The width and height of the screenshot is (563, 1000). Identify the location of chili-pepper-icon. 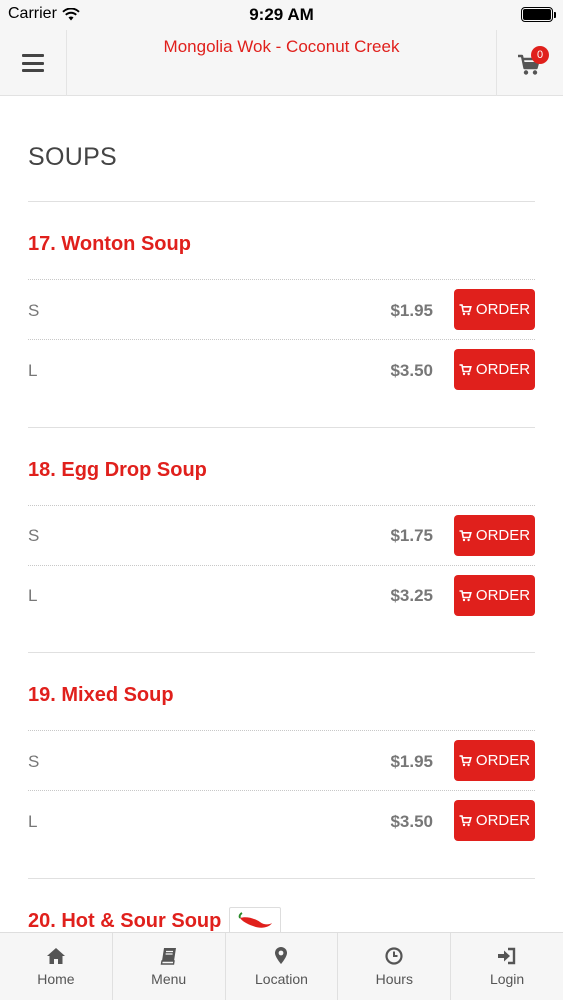
(255, 919).